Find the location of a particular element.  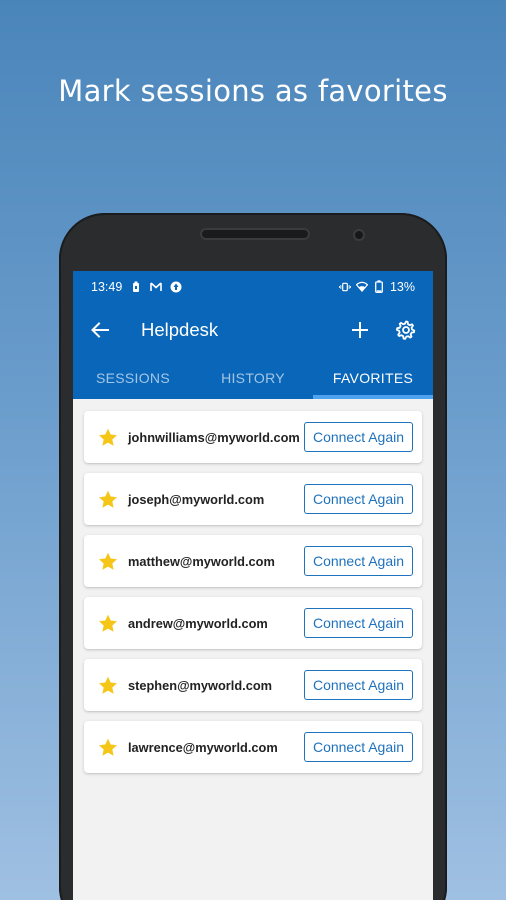

battery-icon is located at coordinates (379, 286).